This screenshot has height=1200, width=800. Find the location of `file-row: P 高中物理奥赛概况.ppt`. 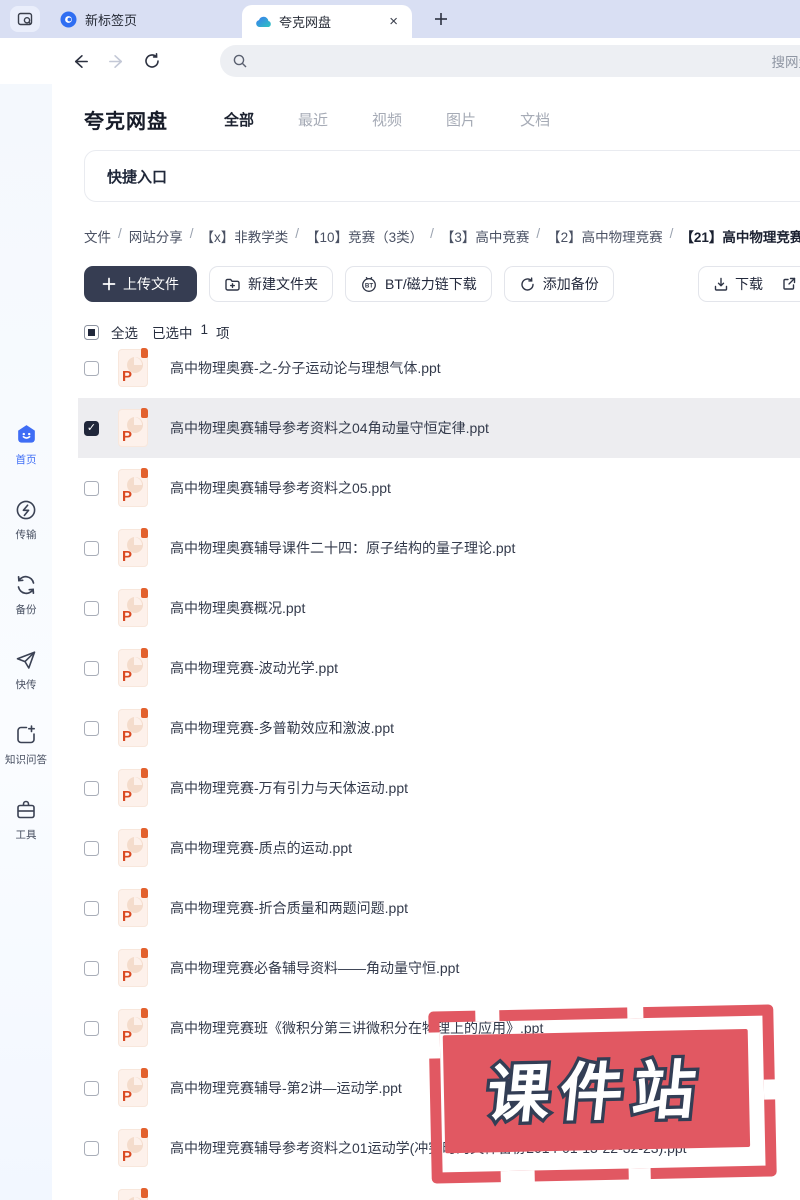

file-row: P 高中物理奥赛概况.ppt is located at coordinates (439, 608).